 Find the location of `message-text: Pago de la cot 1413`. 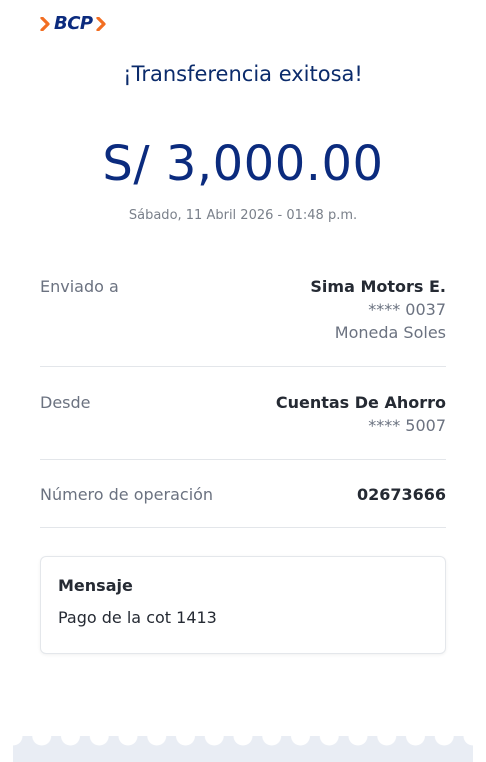

message-text: Pago de la cot 1413 is located at coordinates (137, 617).